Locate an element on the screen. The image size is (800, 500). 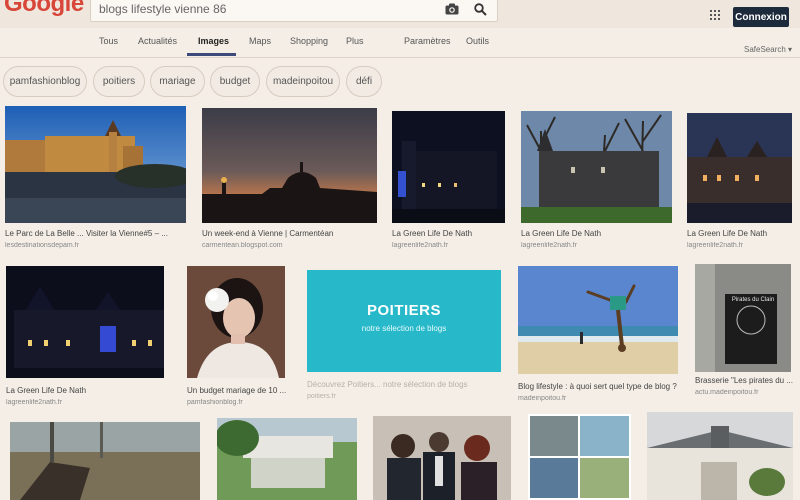
result-source: actu.madeinpoitou.fr is located at coordinates (727, 392).